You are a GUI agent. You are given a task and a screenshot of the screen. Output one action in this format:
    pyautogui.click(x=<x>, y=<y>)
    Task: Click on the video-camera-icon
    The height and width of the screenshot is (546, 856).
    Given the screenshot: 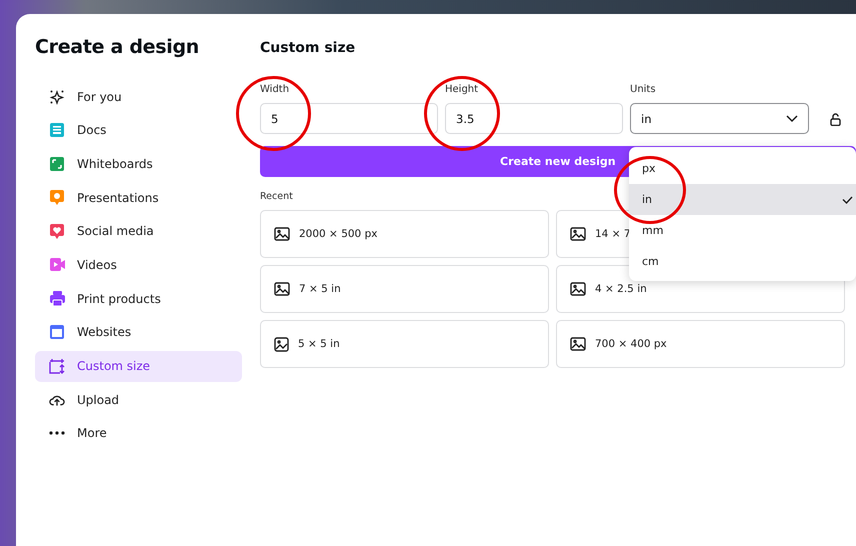 What is the action you would take?
    pyautogui.click(x=57, y=265)
    